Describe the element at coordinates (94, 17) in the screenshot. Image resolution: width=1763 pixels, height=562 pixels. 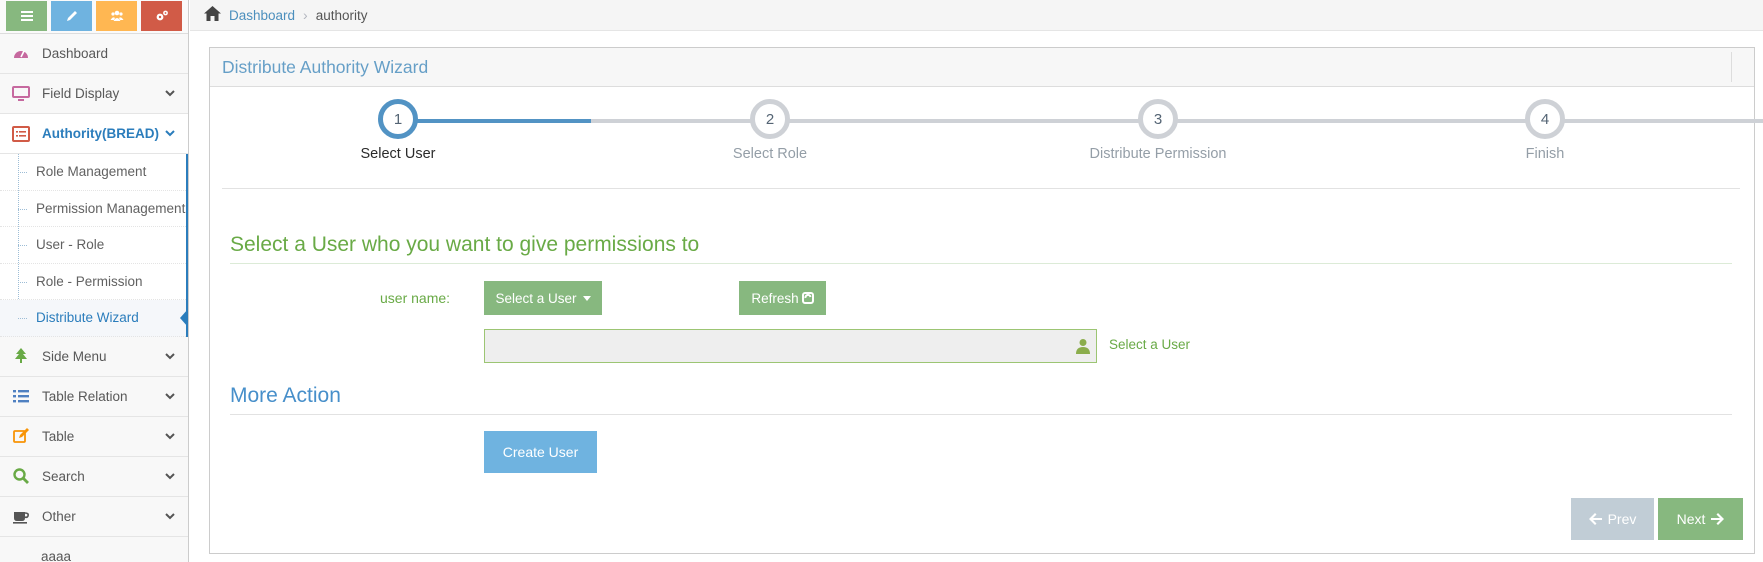
I see `sidebar-shortcuts` at that location.